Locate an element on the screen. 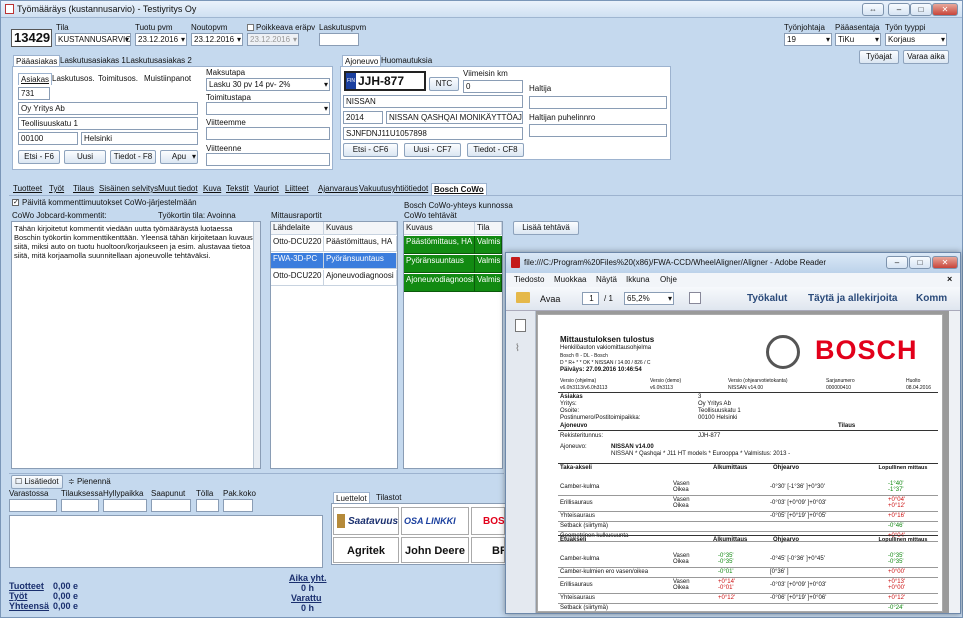 The width and height of the screenshot is (963, 618). maximize-button: □ is located at coordinates (921, 9).